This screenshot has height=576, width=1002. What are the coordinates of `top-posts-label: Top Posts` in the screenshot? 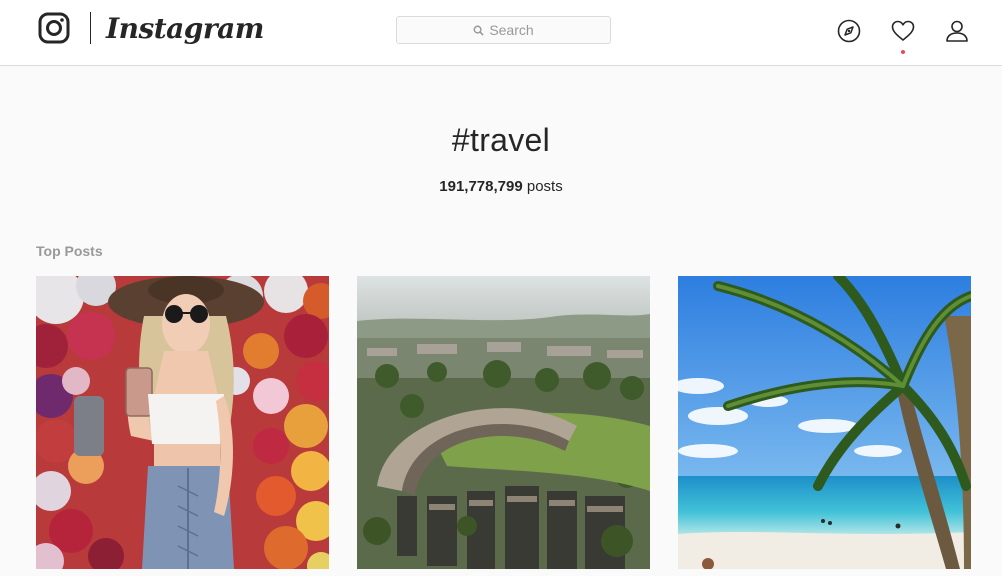 It's located at (69, 251).